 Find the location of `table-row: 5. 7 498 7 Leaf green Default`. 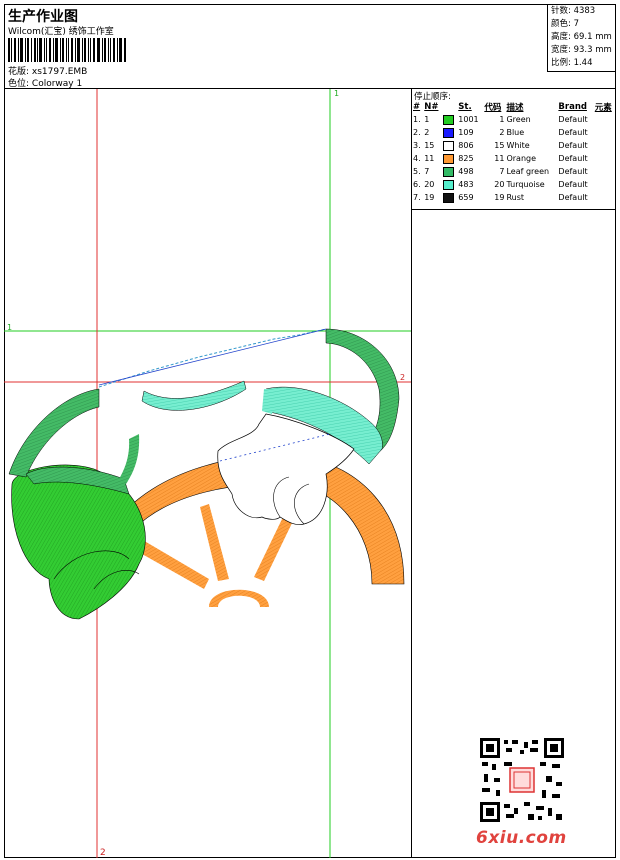

table-row: 5. 7 498 7 Leaf green Default is located at coordinates (514, 171).